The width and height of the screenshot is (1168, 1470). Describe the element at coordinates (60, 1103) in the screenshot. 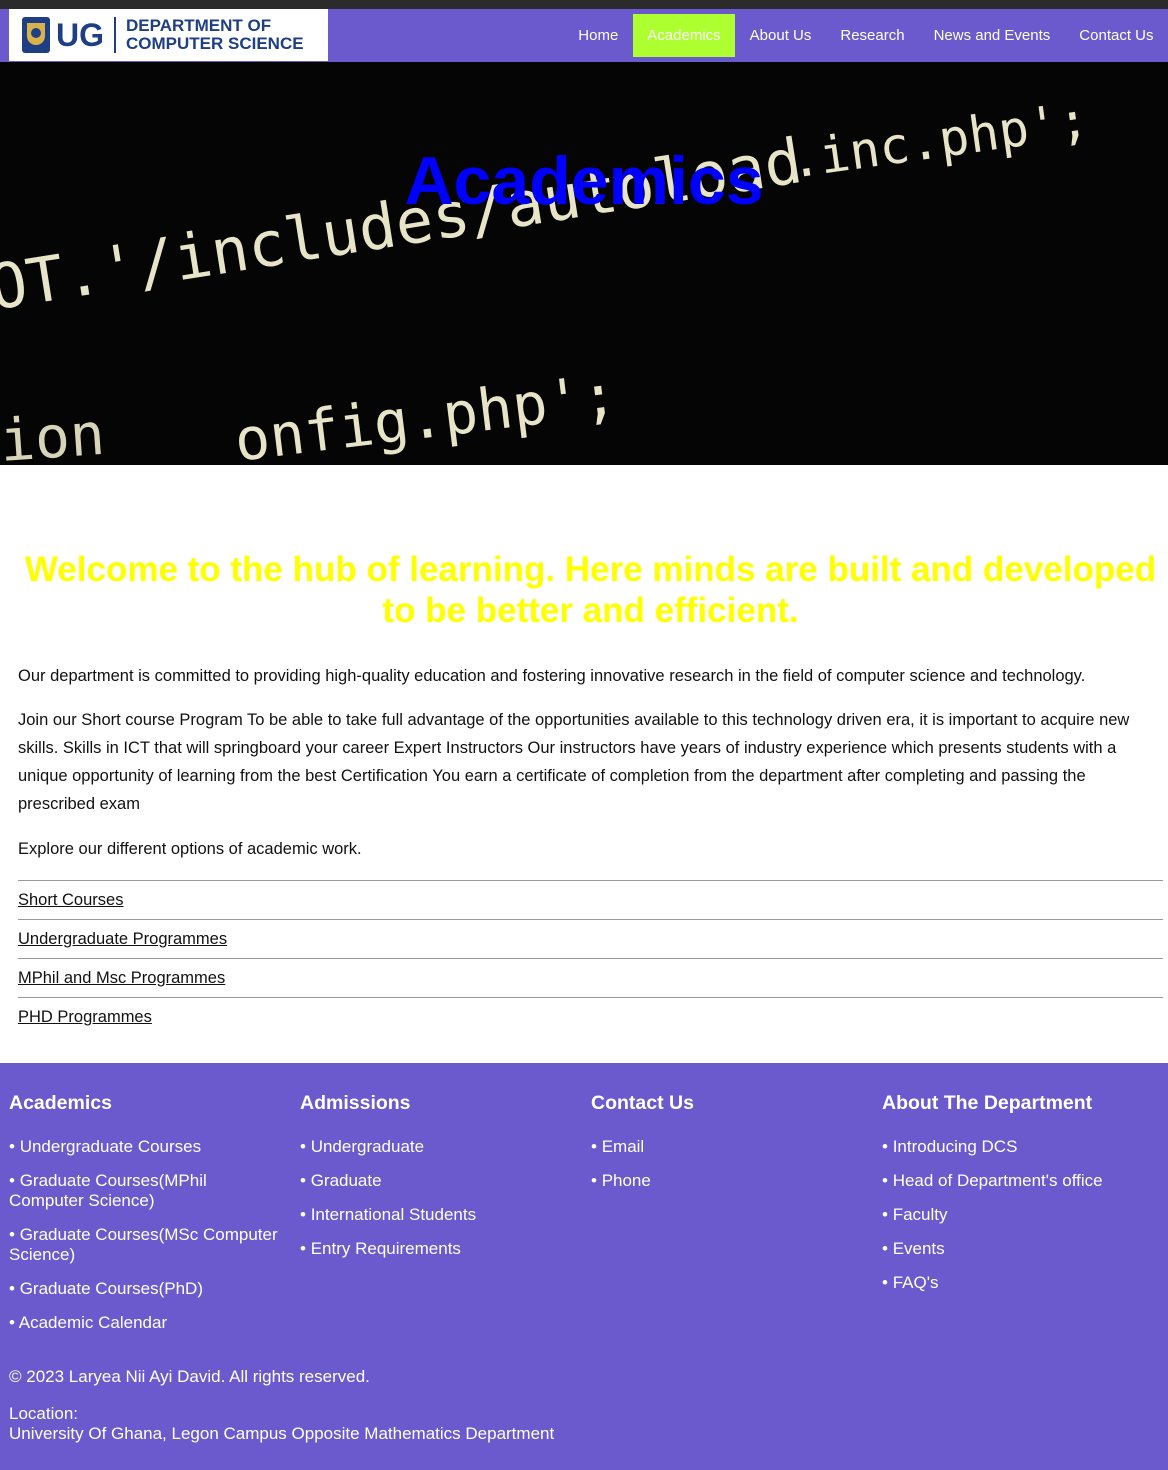

I see `footer-academics-title: Academics` at that location.